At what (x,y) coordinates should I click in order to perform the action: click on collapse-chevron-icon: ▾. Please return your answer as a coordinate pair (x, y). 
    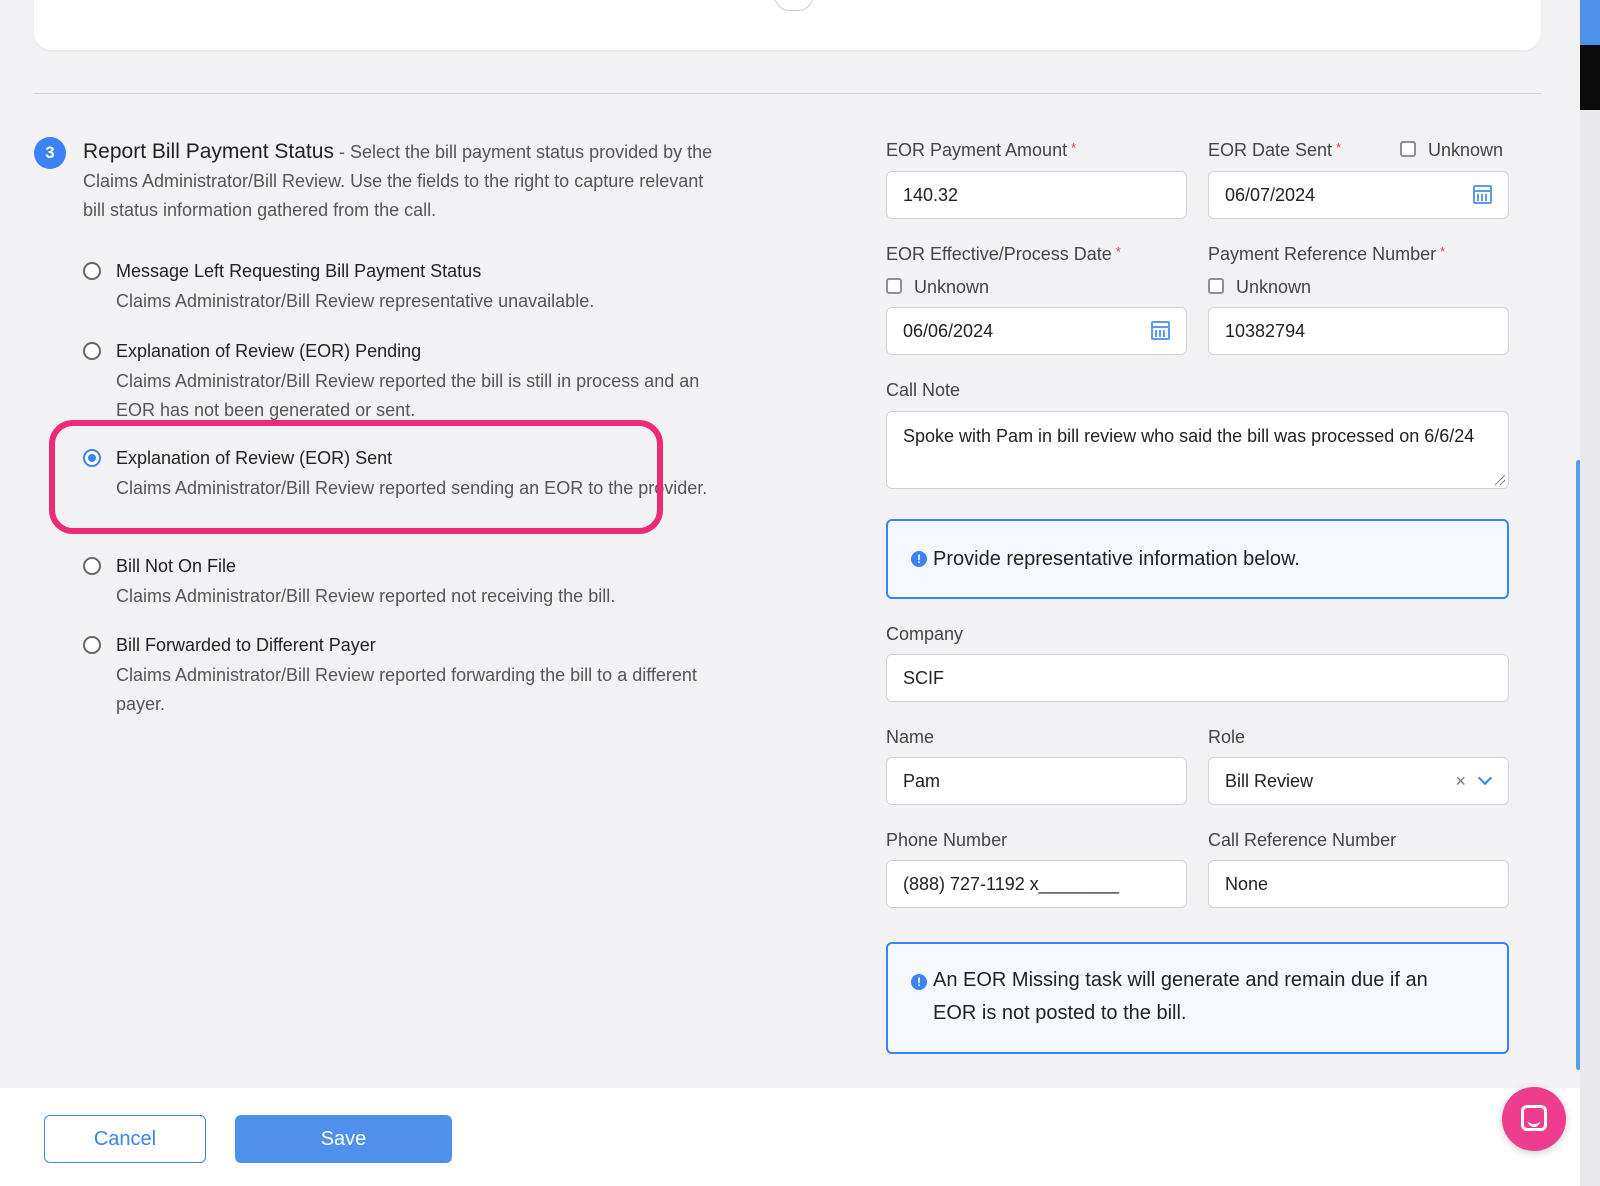
    Looking at the image, I should click on (794, 5).